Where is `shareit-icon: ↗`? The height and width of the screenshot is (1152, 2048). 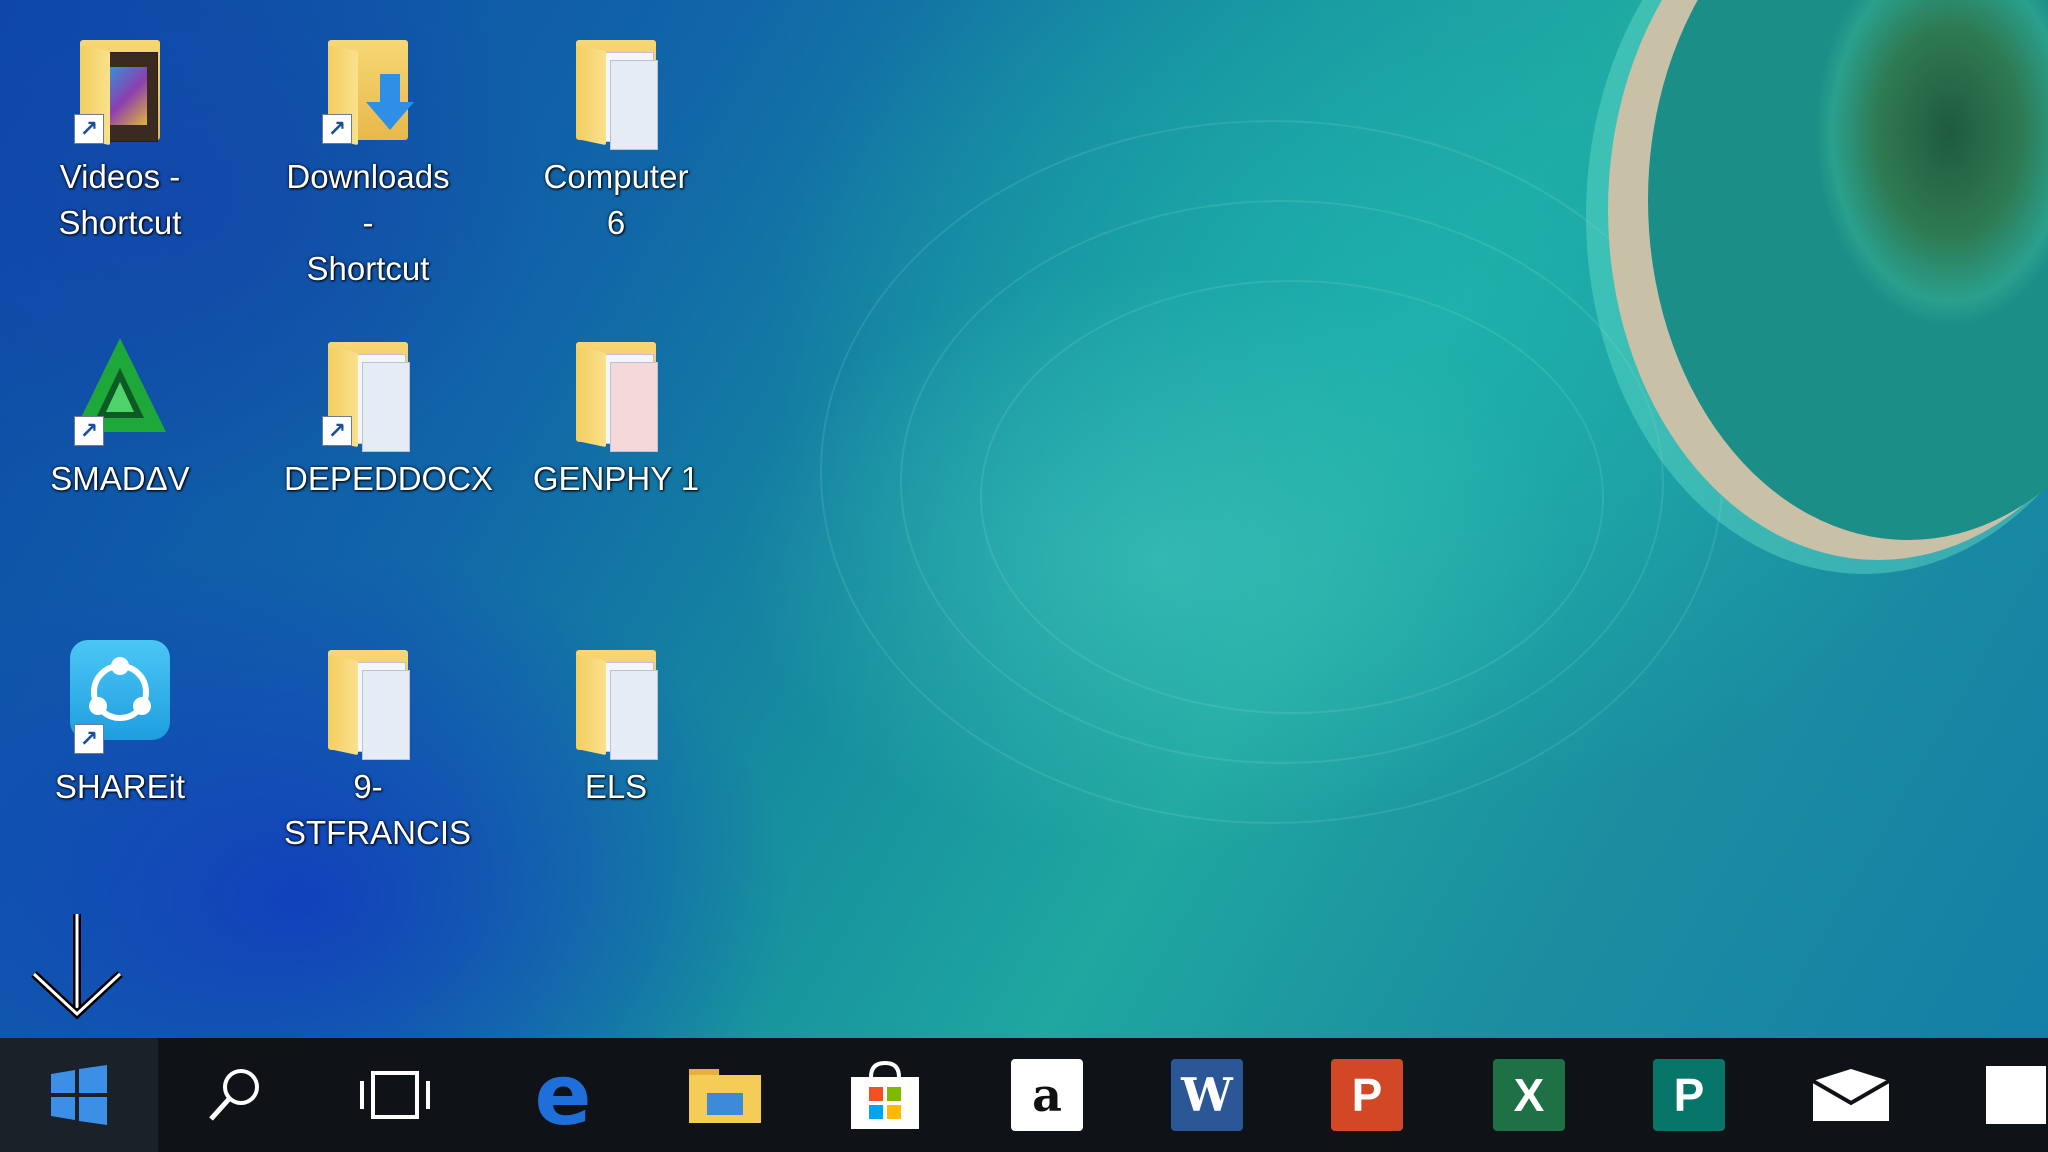
shareit-icon: ↗ is located at coordinates (120, 699).